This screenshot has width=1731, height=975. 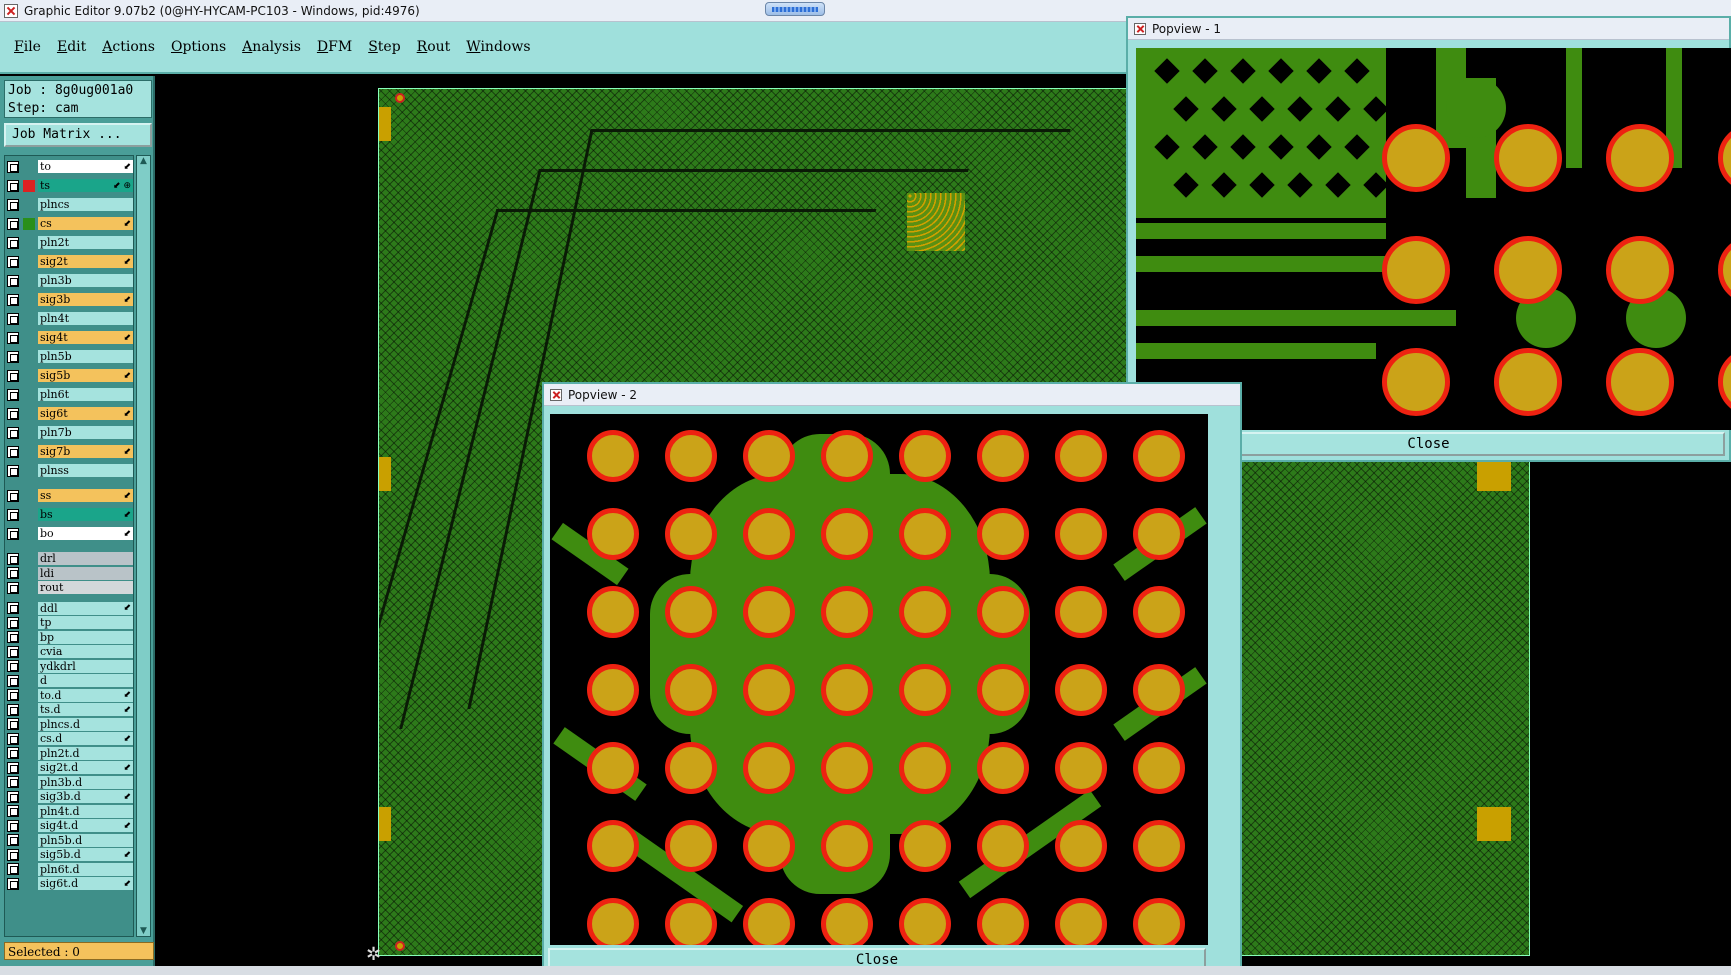 I want to click on layer-row-d: d, so click(x=70, y=680).